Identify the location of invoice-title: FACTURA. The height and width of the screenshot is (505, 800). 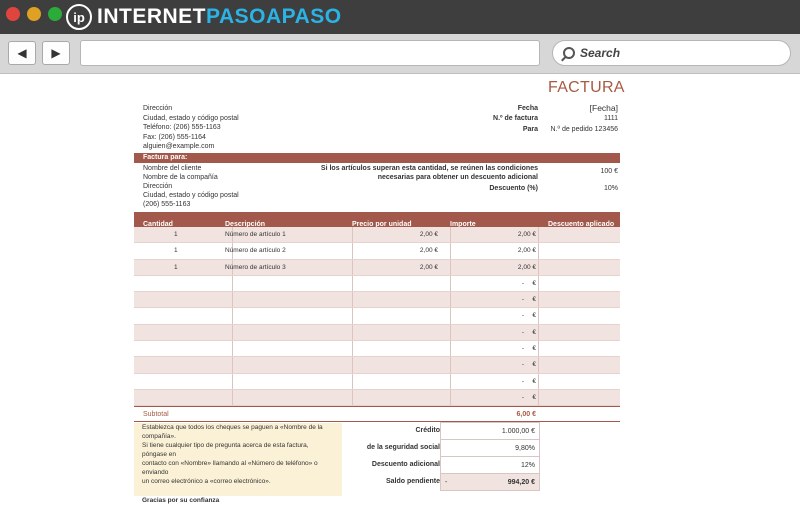
(586, 87).